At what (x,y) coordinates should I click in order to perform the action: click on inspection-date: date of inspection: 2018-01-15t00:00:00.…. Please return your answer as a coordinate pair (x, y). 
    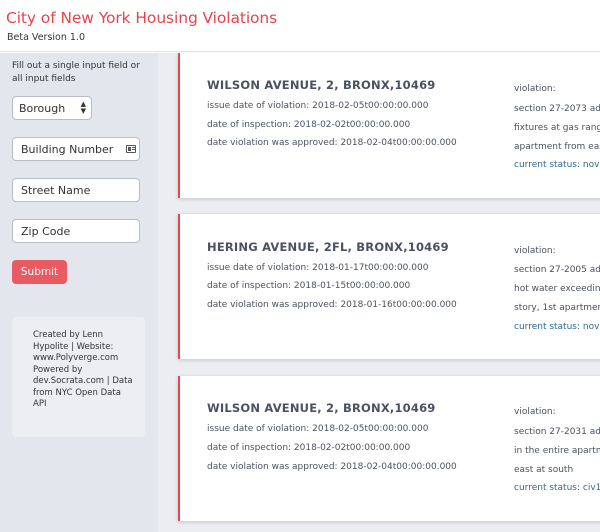
    Looking at the image, I should click on (309, 286).